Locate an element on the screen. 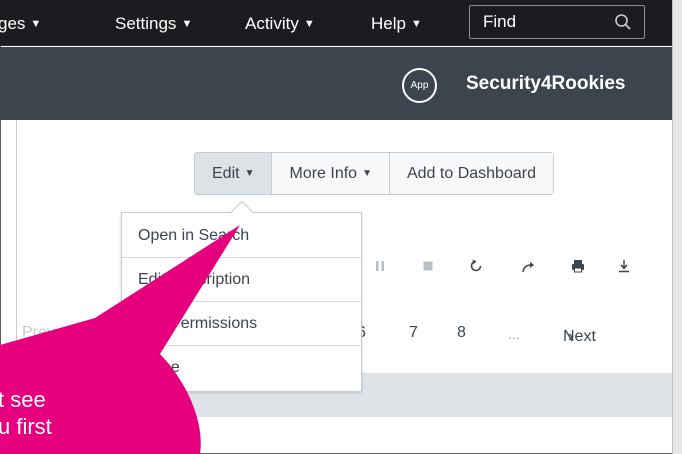 The height and width of the screenshot is (454, 682). menu-settings-label: Settings is located at coordinates (146, 23).